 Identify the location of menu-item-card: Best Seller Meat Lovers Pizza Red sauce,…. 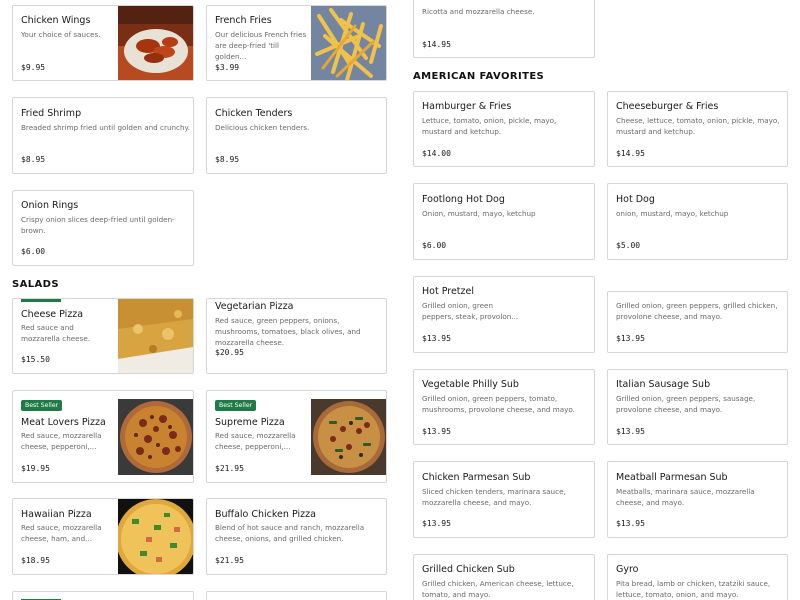
(103, 436).